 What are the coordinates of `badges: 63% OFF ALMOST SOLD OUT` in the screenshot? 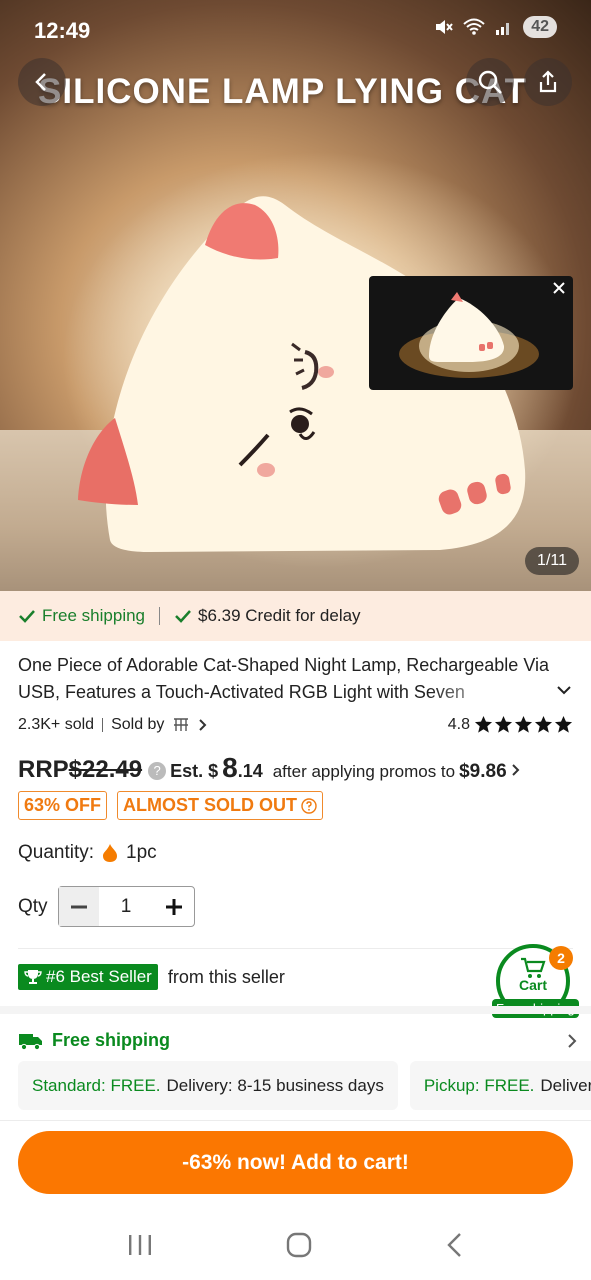 It's located at (171, 805).